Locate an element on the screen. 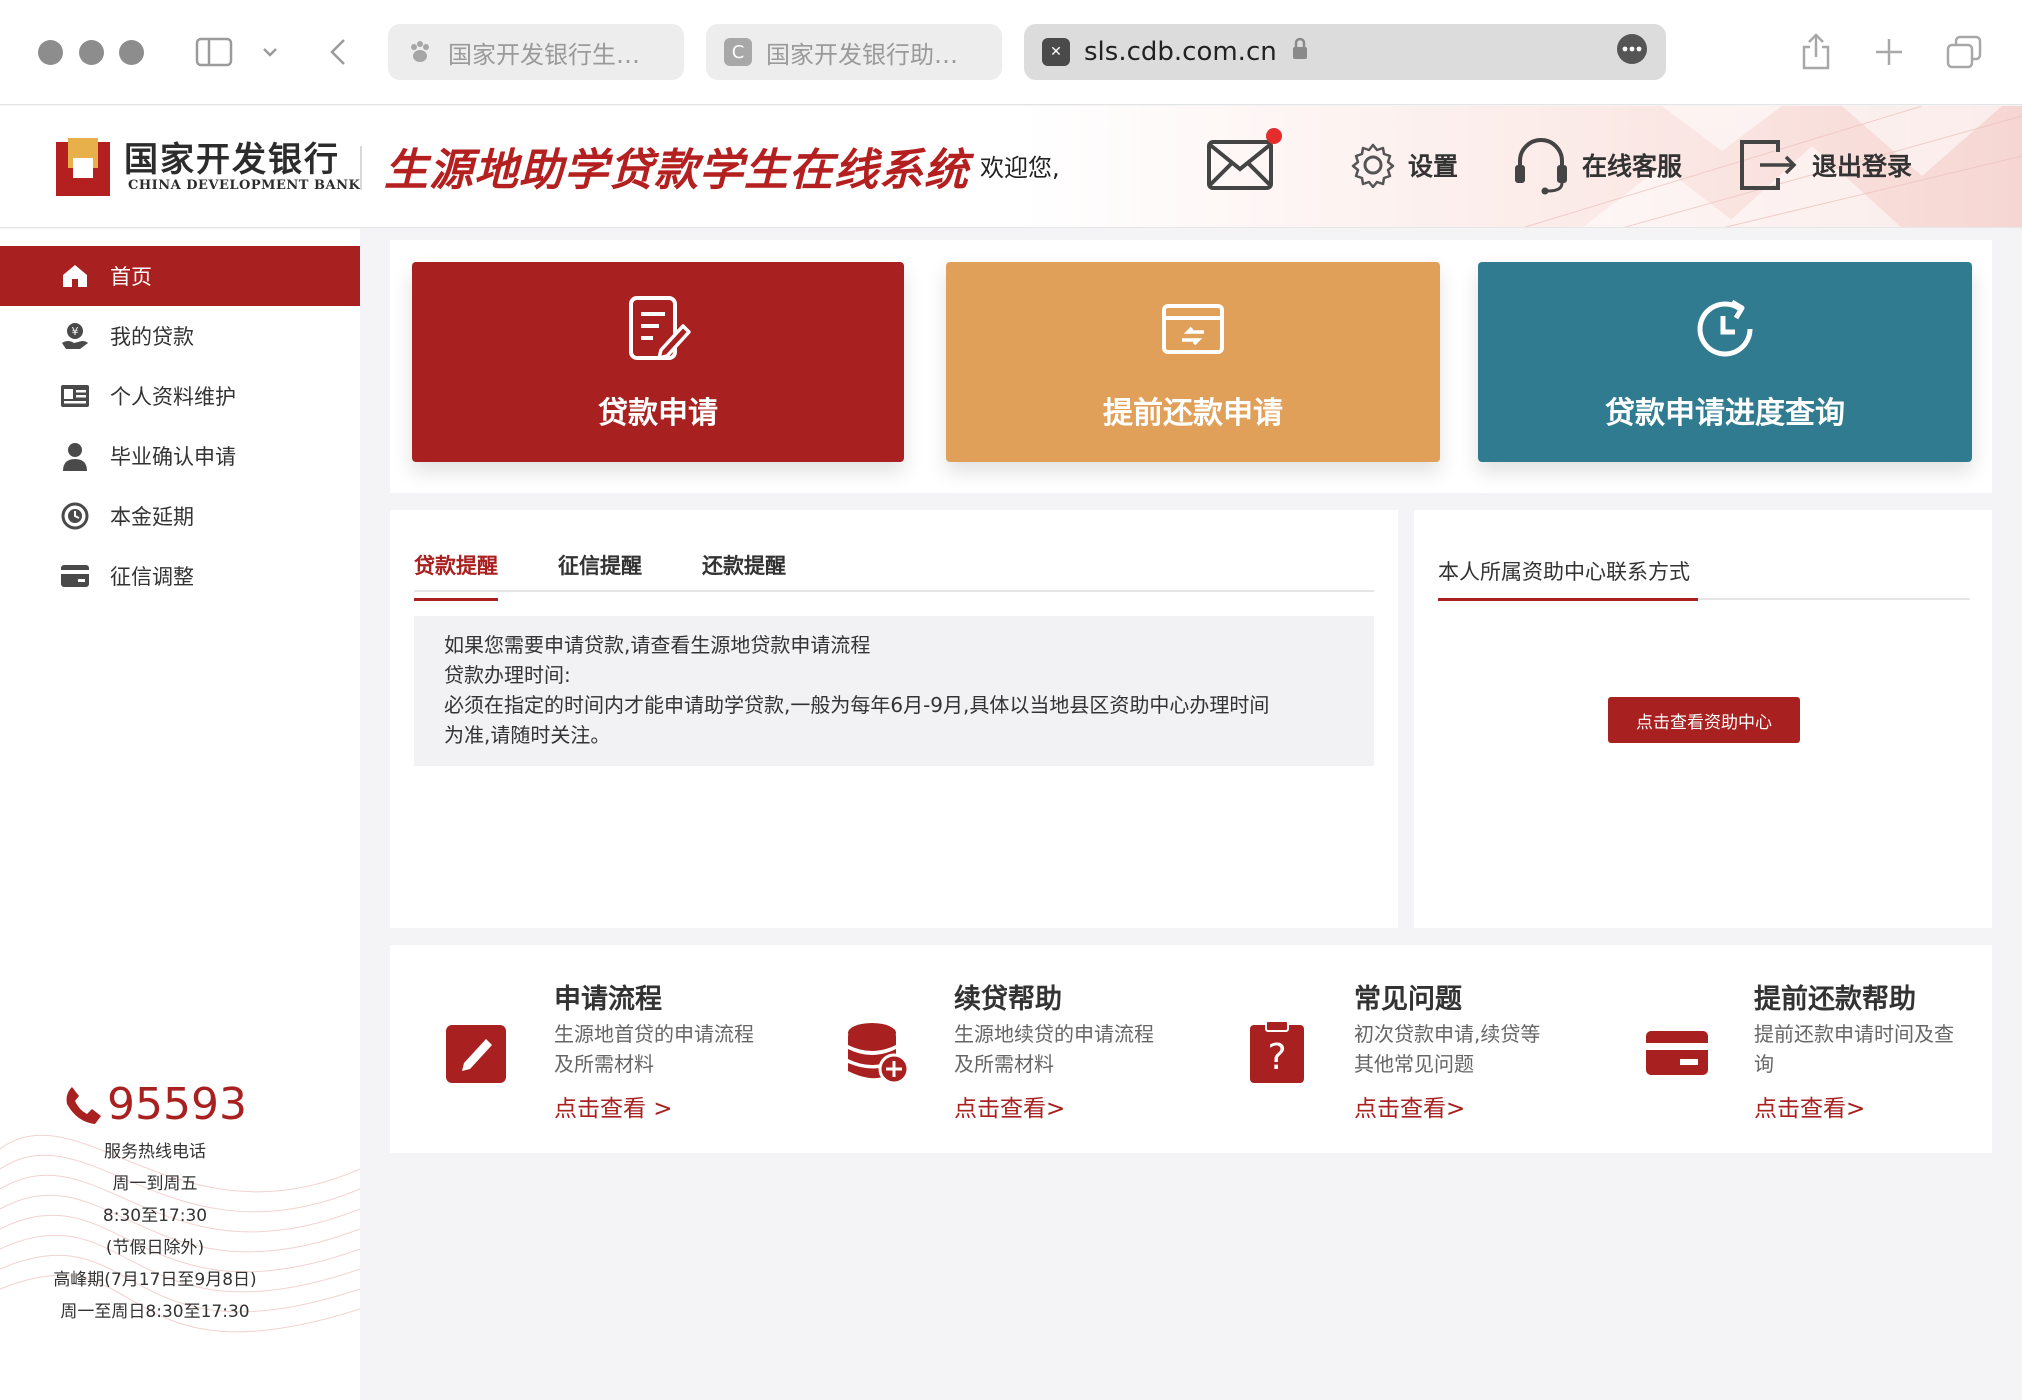 The width and height of the screenshot is (2022, 1400). tab-repayment-reminder: 还款提醒 is located at coordinates (744, 575).